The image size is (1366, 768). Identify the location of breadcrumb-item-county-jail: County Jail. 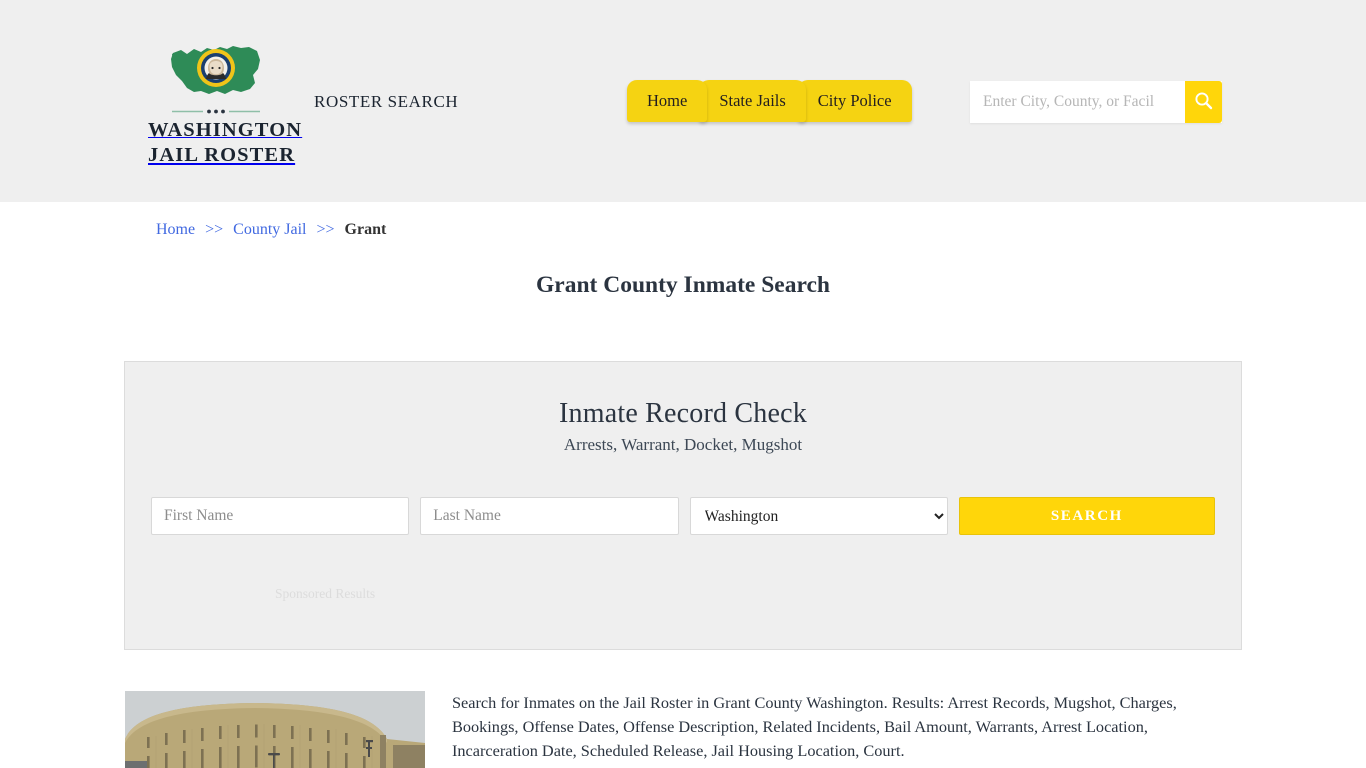
(269, 229).